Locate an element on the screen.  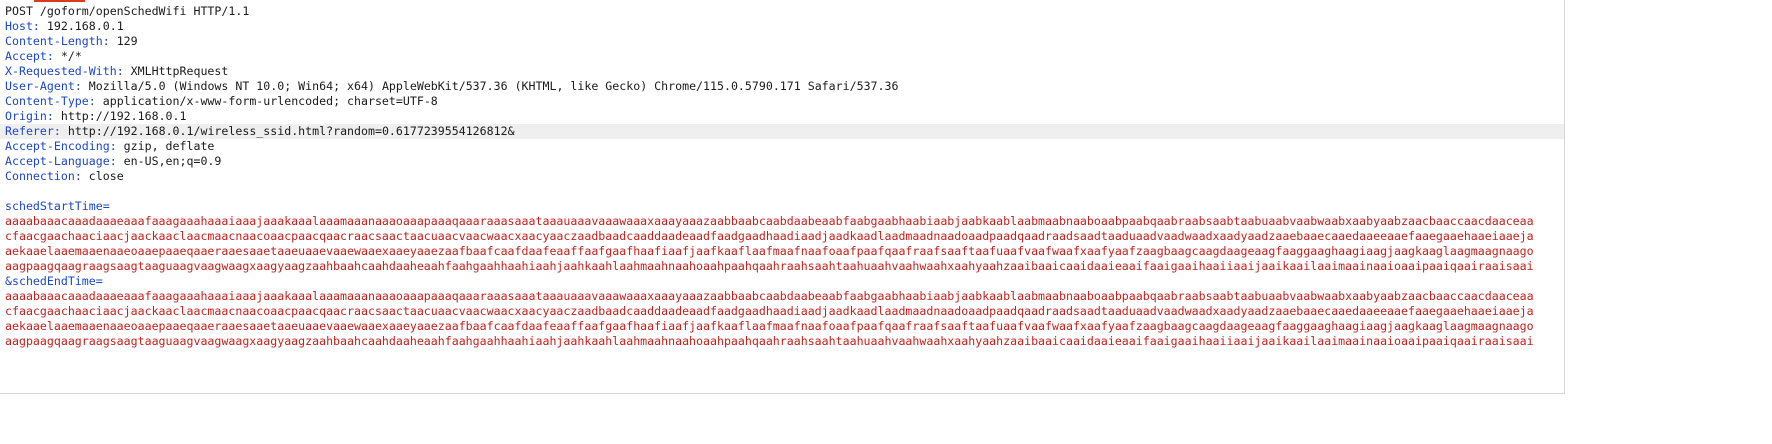
header-key: X-Requested-With is located at coordinates (61, 71).